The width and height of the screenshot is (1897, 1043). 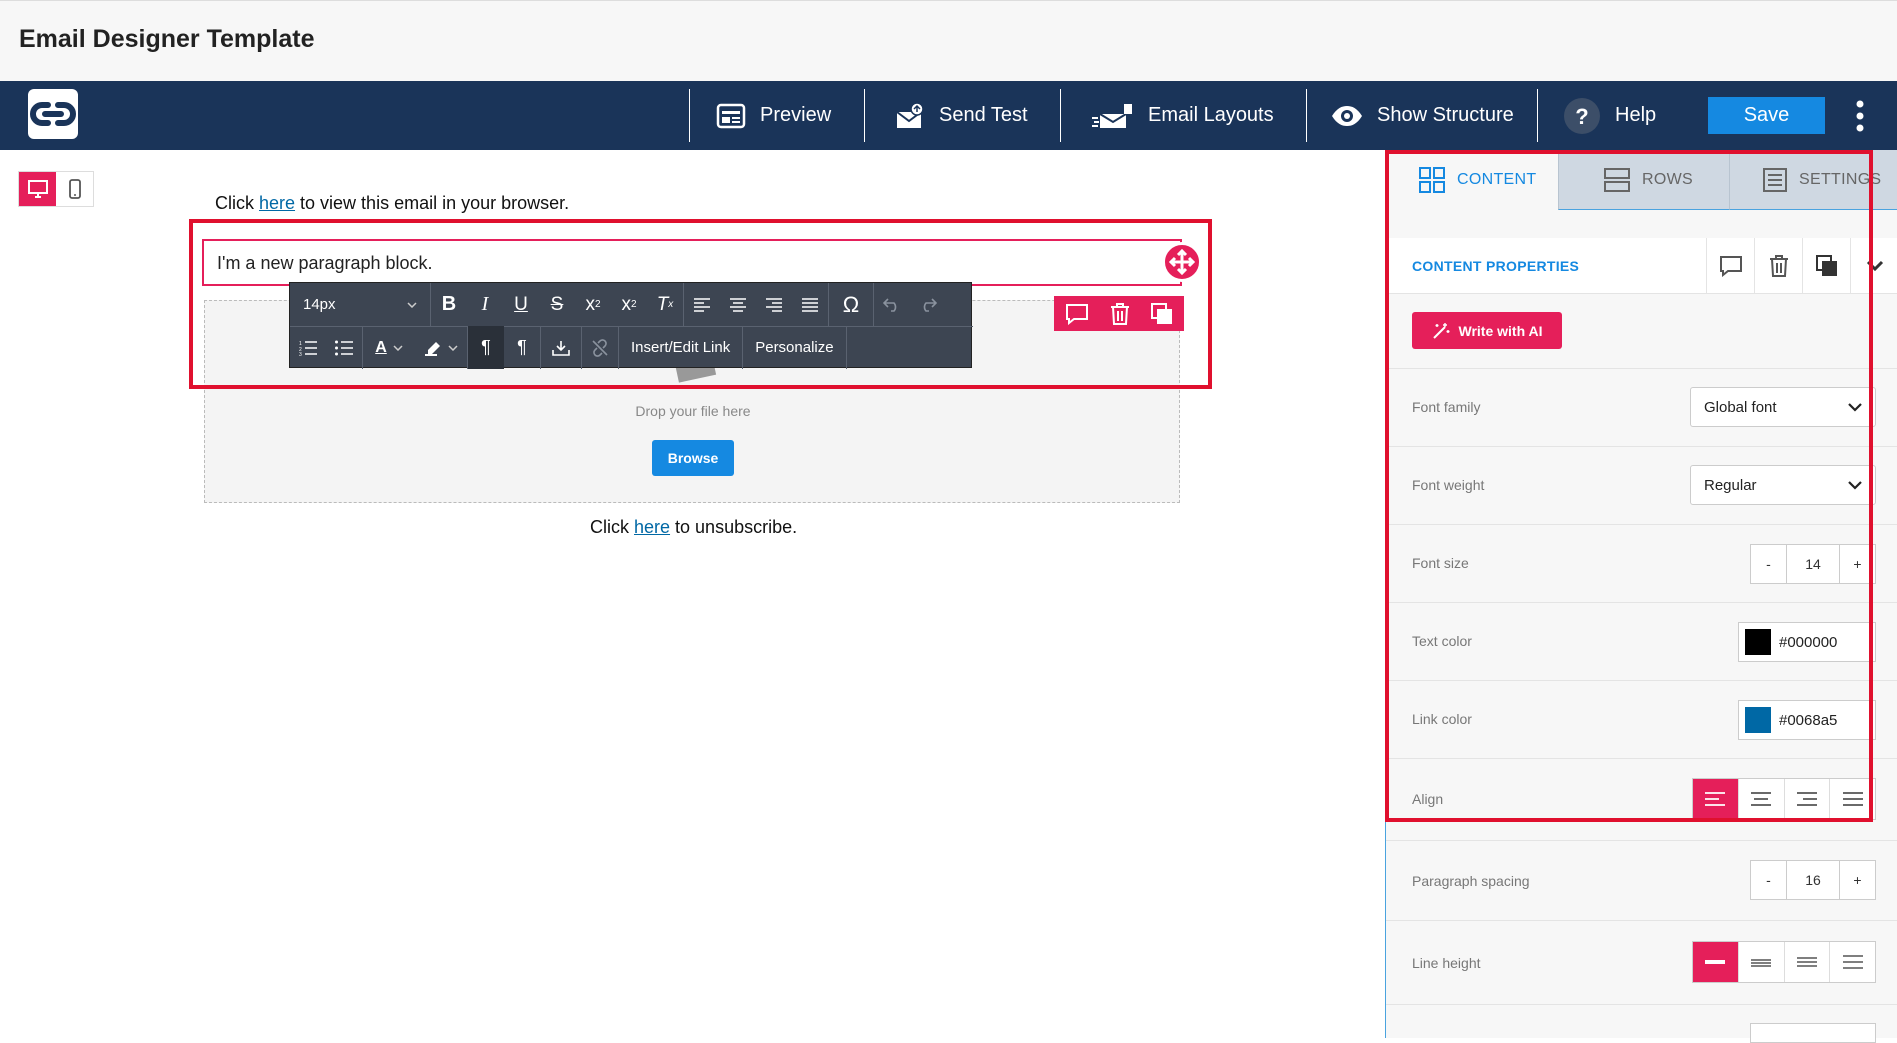 I want to click on font-family-label: Font family, so click(x=1446, y=407).